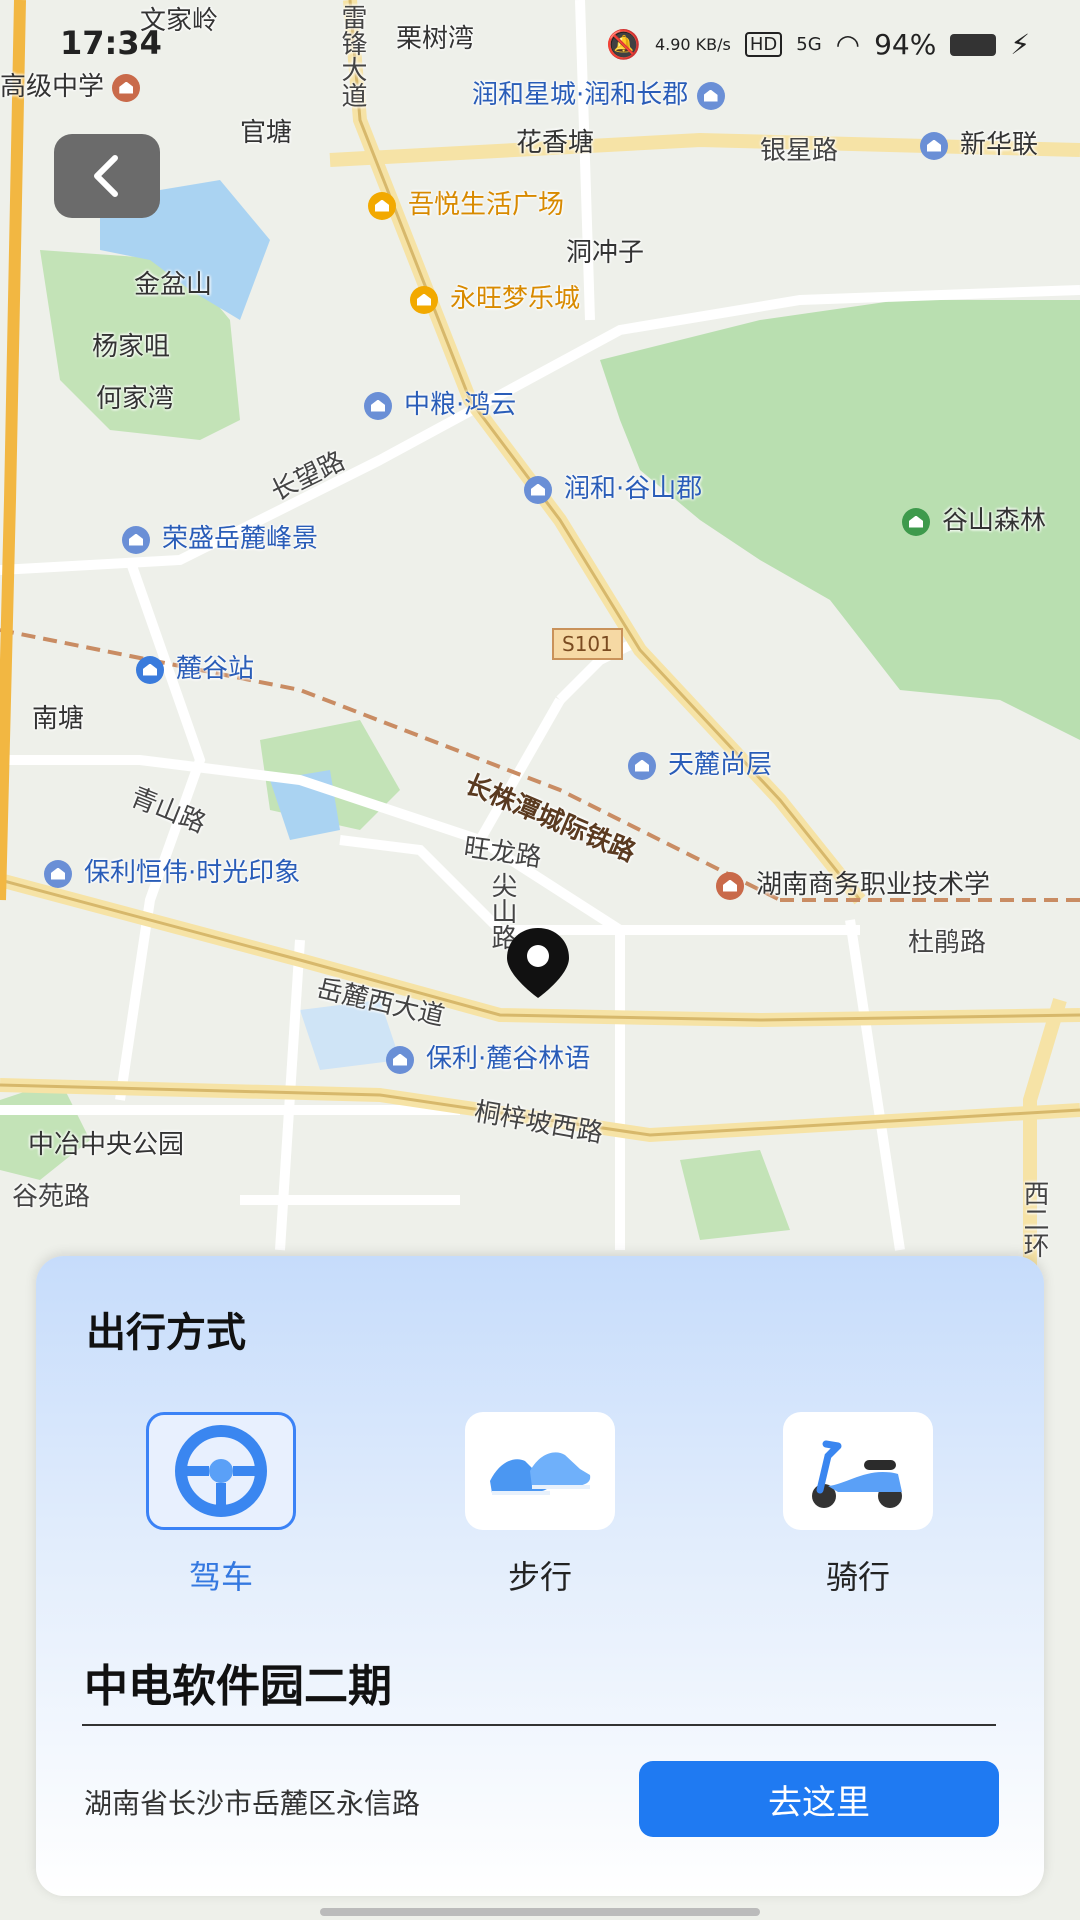 Image resolution: width=1080 pixels, height=1920 pixels. I want to click on destination-address: 湖南省长沙市岳麓区永信路, so click(252, 1803).